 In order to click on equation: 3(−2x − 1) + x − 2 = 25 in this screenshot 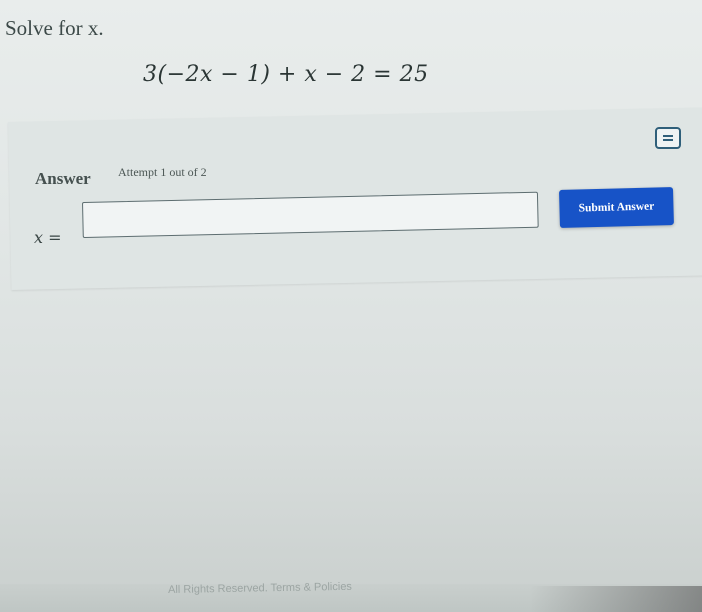, I will do `click(286, 74)`.